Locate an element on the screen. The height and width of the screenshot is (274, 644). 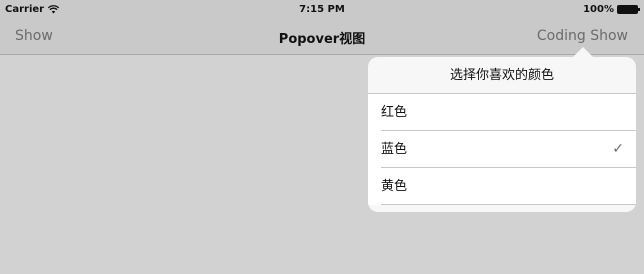
color-item-label: 黄色 is located at coordinates (394, 186).